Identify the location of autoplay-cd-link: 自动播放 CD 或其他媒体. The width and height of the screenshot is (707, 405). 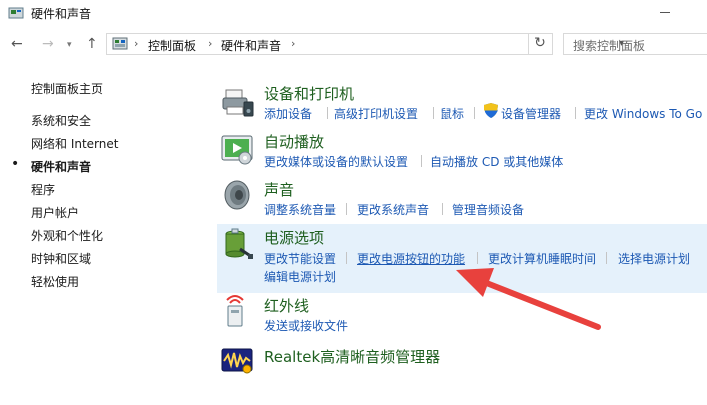
(496, 161).